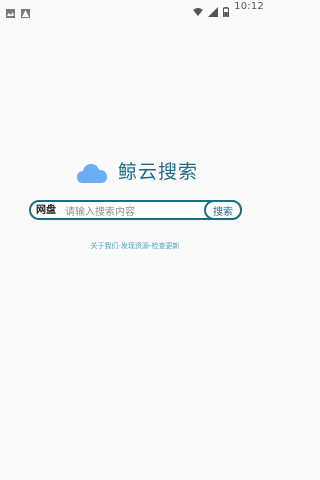  I want to click on app-title: 鲸云搜索, so click(158, 172).